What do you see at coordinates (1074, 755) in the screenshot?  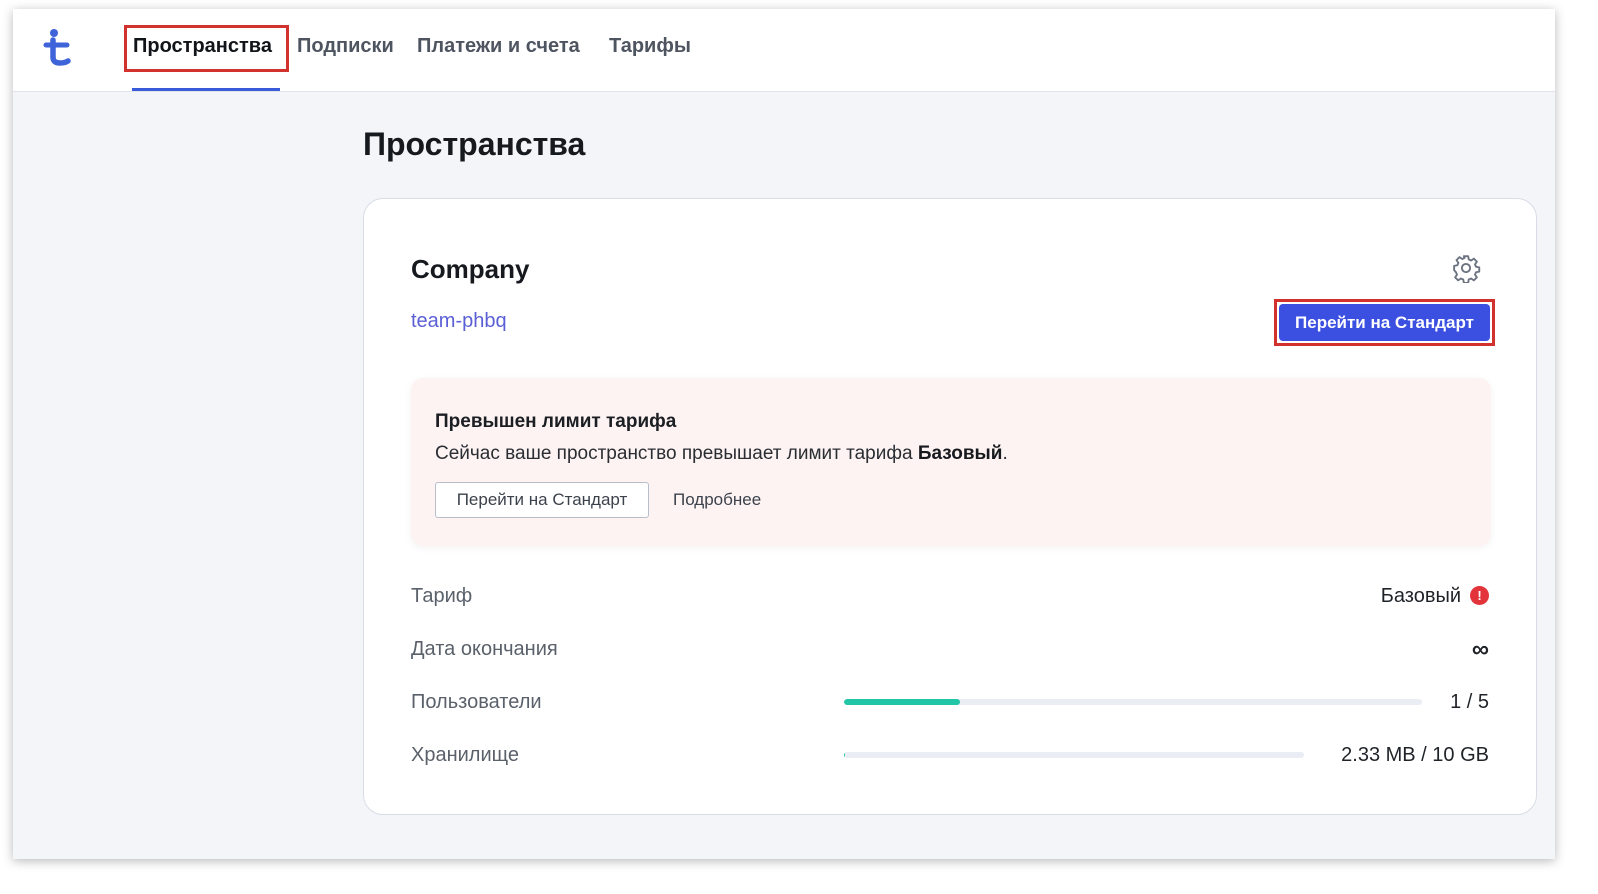 I see `storage-progress-bar` at bounding box center [1074, 755].